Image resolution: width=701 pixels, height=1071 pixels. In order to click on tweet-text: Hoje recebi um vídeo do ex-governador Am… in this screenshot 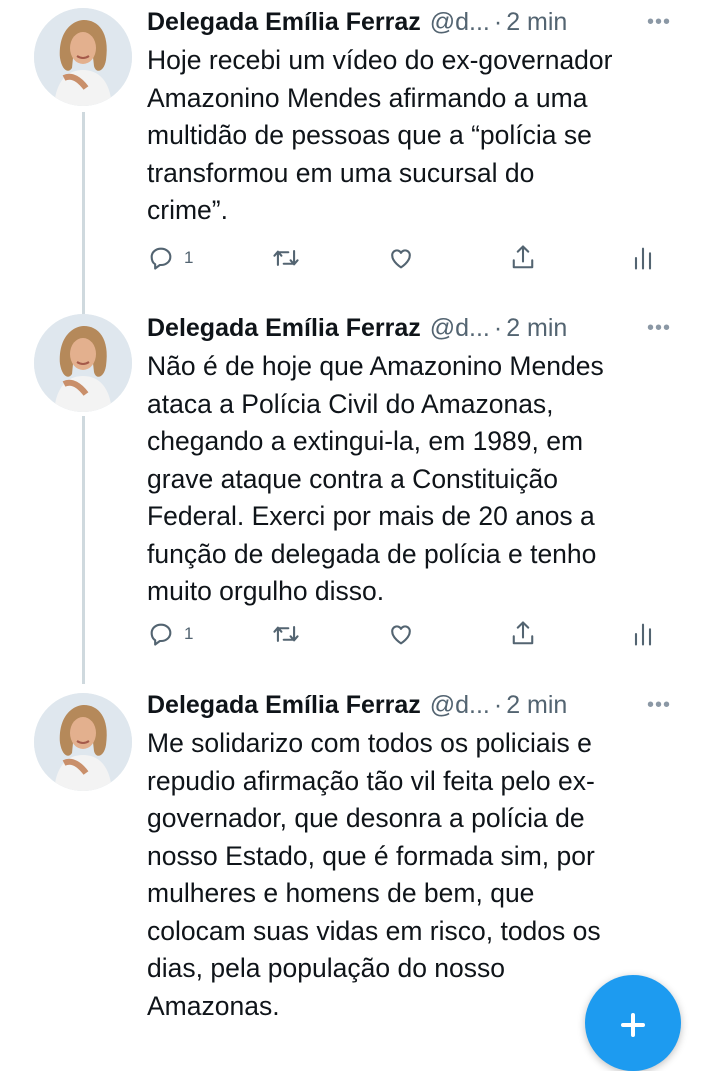, I will do `click(380, 135)`.